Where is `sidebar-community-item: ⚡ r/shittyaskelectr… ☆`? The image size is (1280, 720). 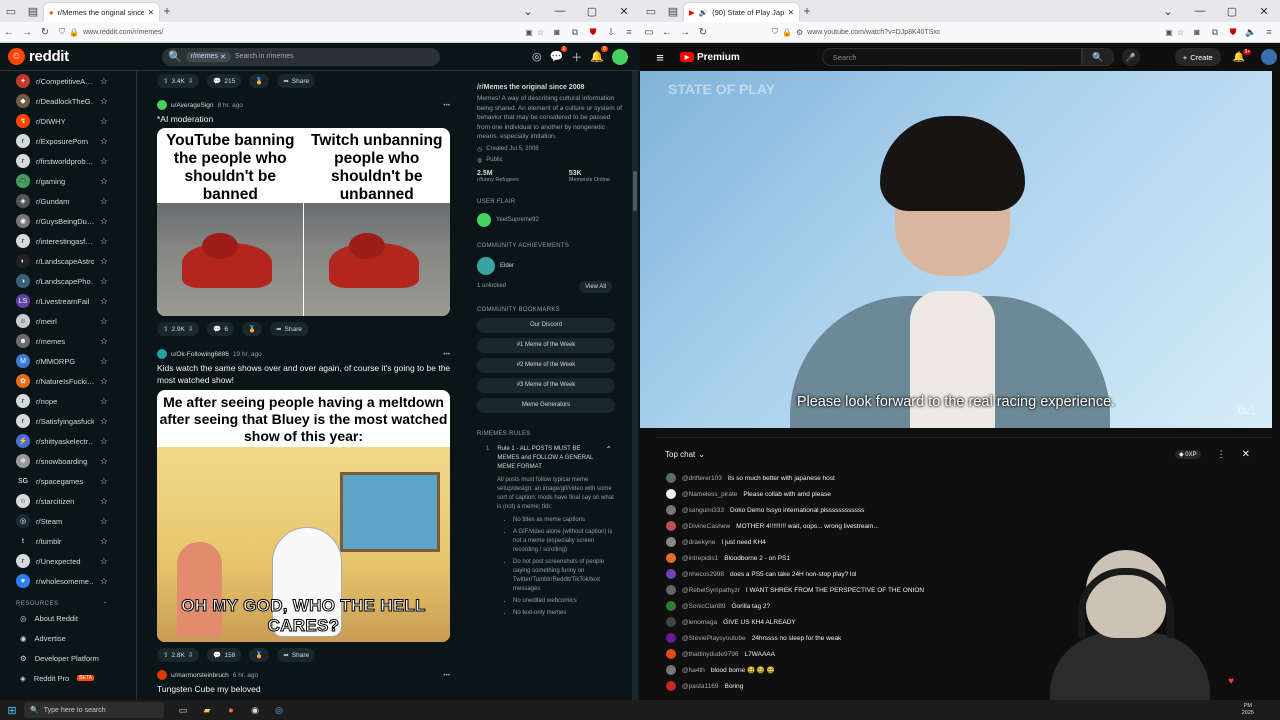 sidebar-community-item: ⚡ r/shittyaskelectr… ☆ is located at coordinates (68, 441).